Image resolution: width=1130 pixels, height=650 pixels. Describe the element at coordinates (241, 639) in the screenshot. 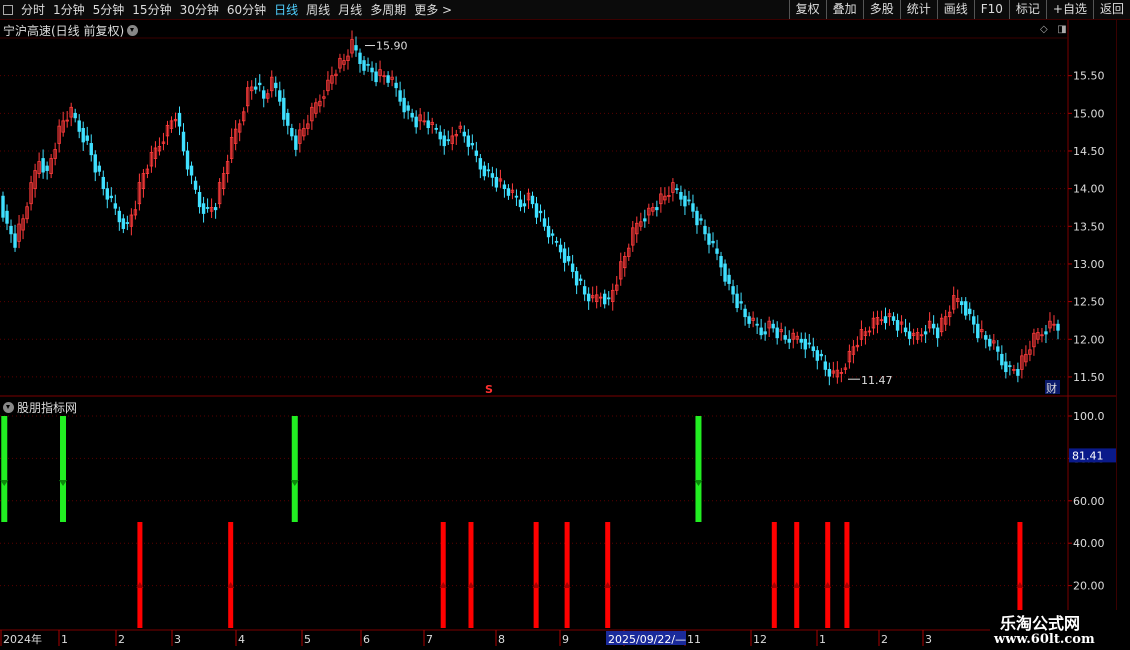

I see `time-label-4: 4` at that location.